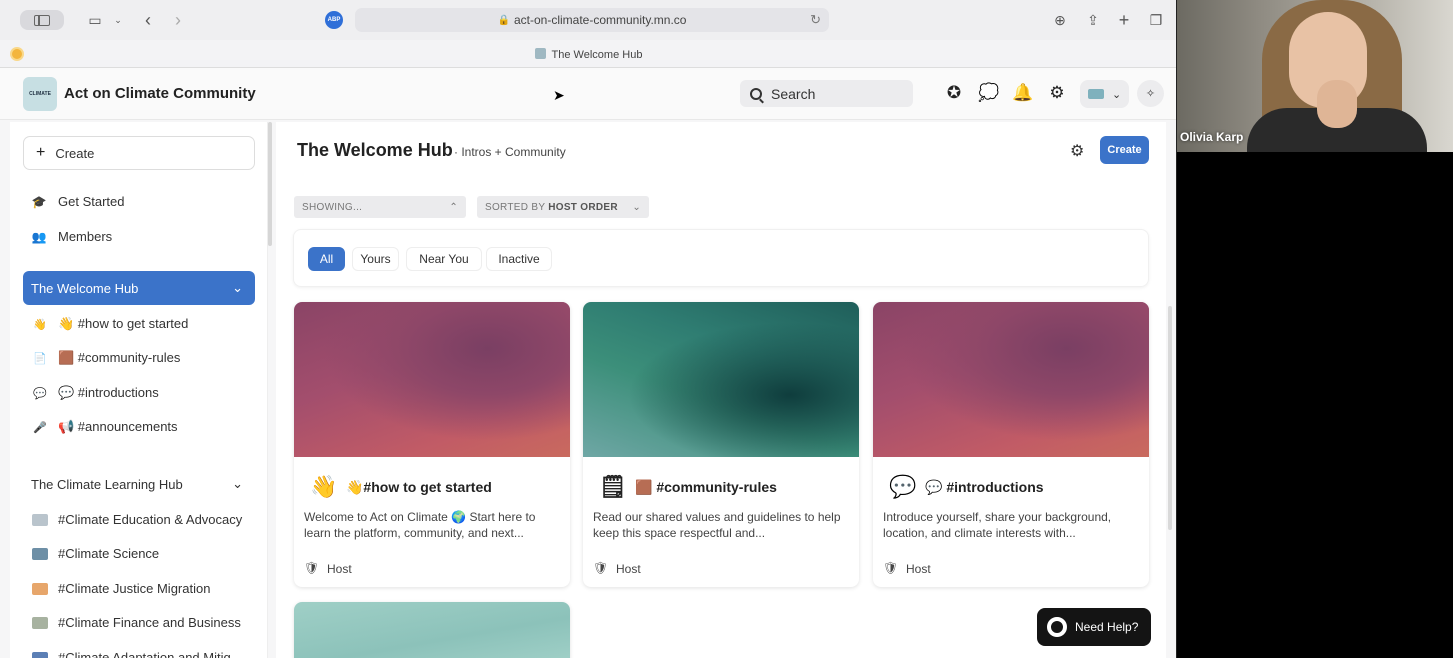  I want to click on back-button: ‹, so click(148, 20).